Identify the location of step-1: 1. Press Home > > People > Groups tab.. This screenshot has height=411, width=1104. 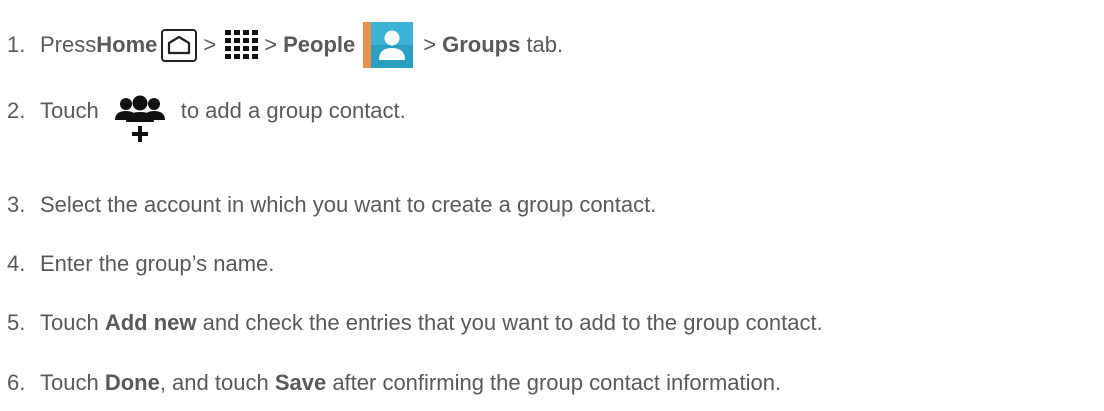
(285, 45).